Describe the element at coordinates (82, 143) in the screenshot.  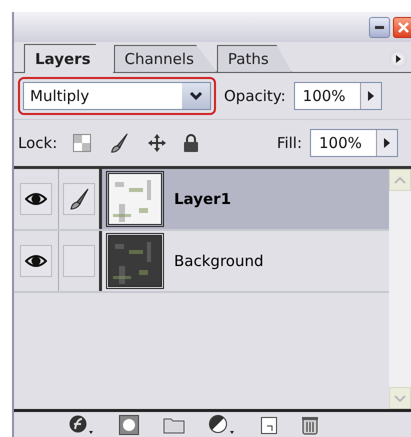
I see `lock-transparency-icon` at that location.